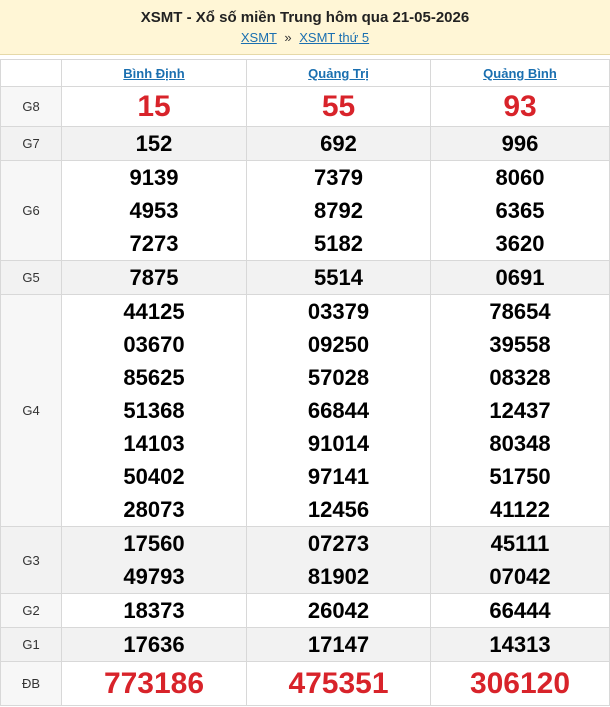 The image size is (610, 707). I want to click on result-cell: 7379 8792 5182, so click(338, 210).